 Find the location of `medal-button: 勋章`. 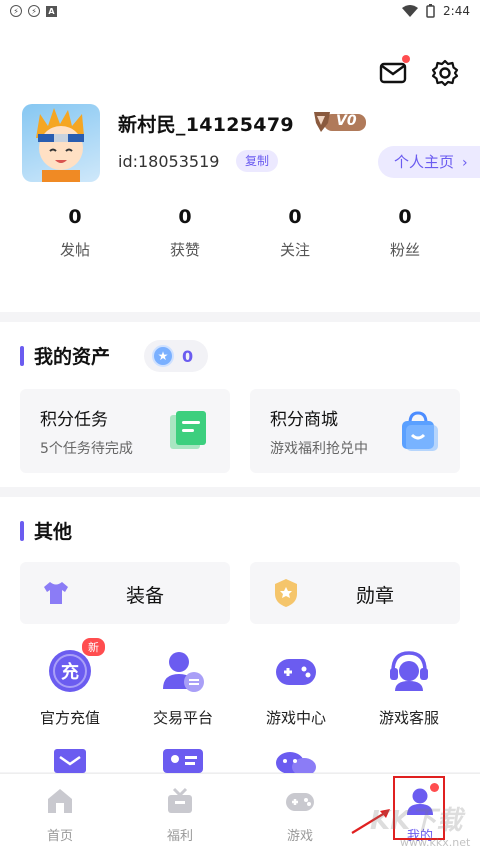

medal-button: 勋章 is located at coordinates (355, 593).